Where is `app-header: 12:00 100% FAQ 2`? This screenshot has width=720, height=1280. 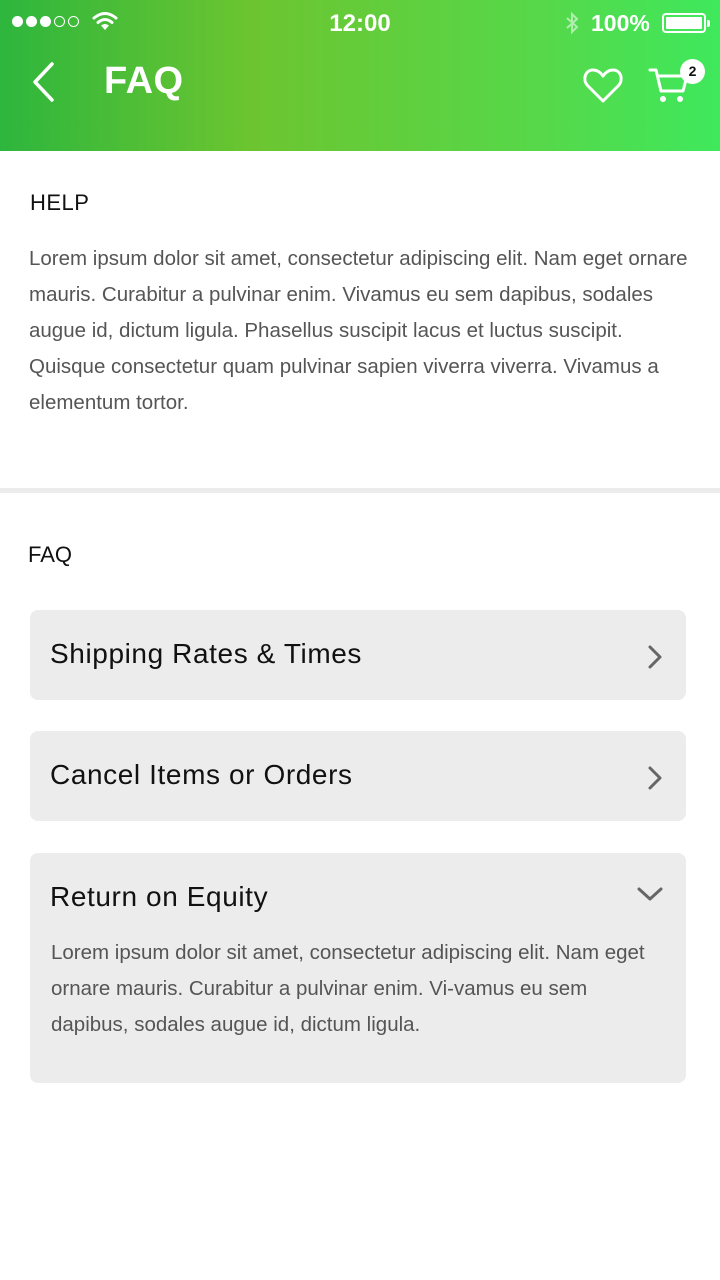
app-header: 12:00 100% FAQ 2 is located at coordinates (360, 75).